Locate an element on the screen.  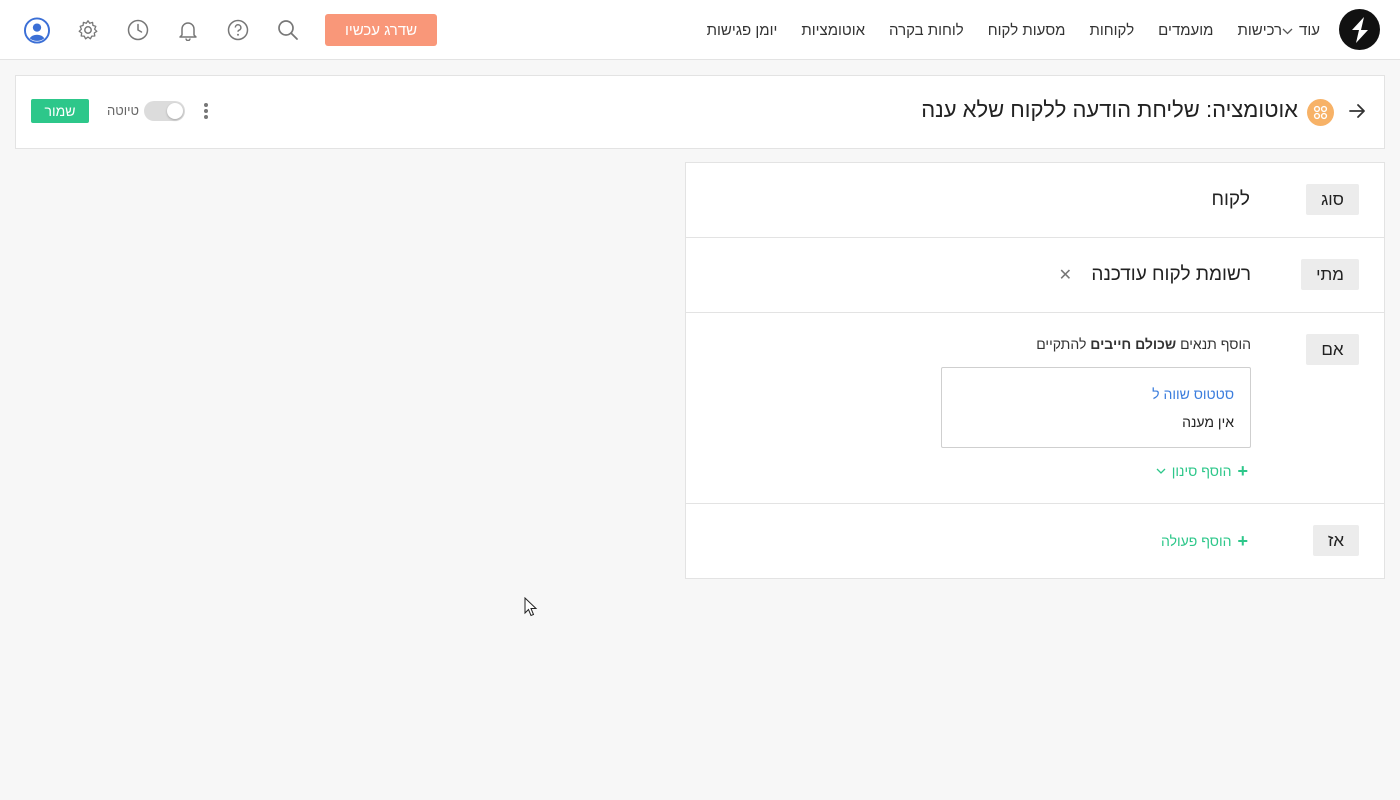
clear-trigger-icon: ✕ is located at coordinates (1065, 275).